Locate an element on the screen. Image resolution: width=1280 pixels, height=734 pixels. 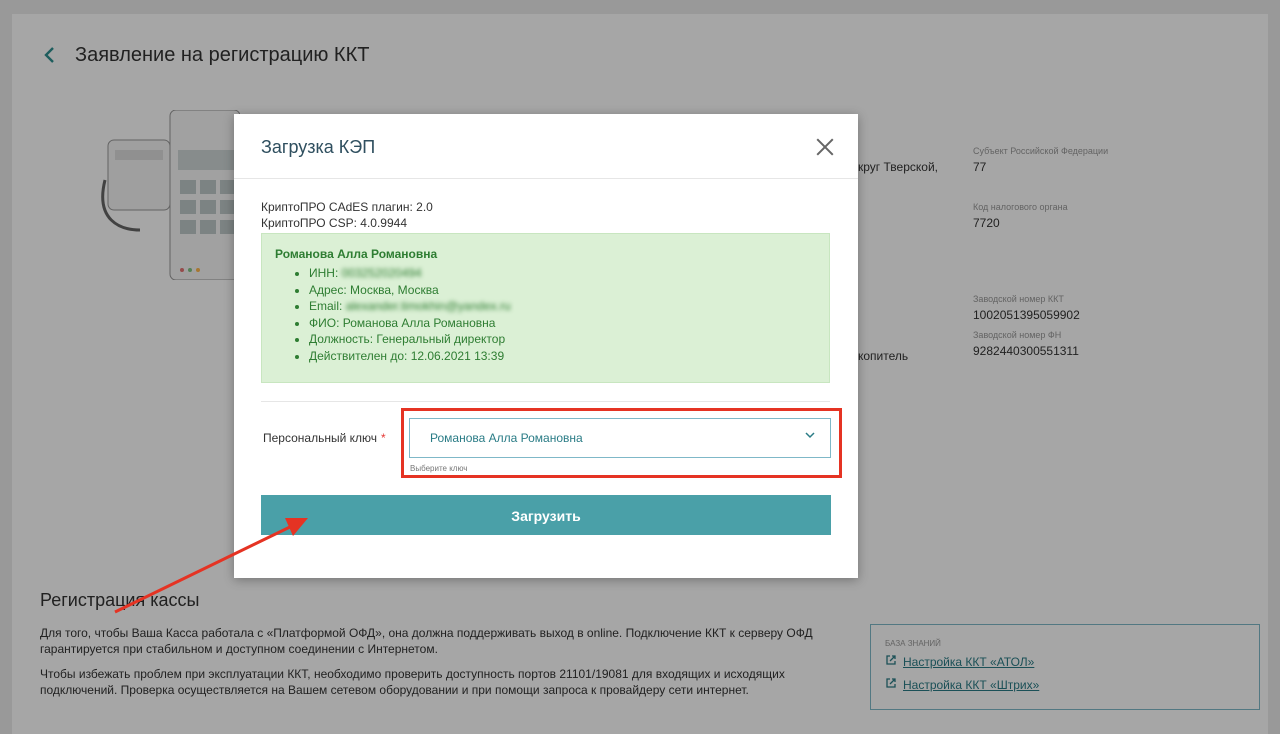
plugin-version: КриптоПРО CAdES плагин: 2.0 is located at coordinates (347, 207).